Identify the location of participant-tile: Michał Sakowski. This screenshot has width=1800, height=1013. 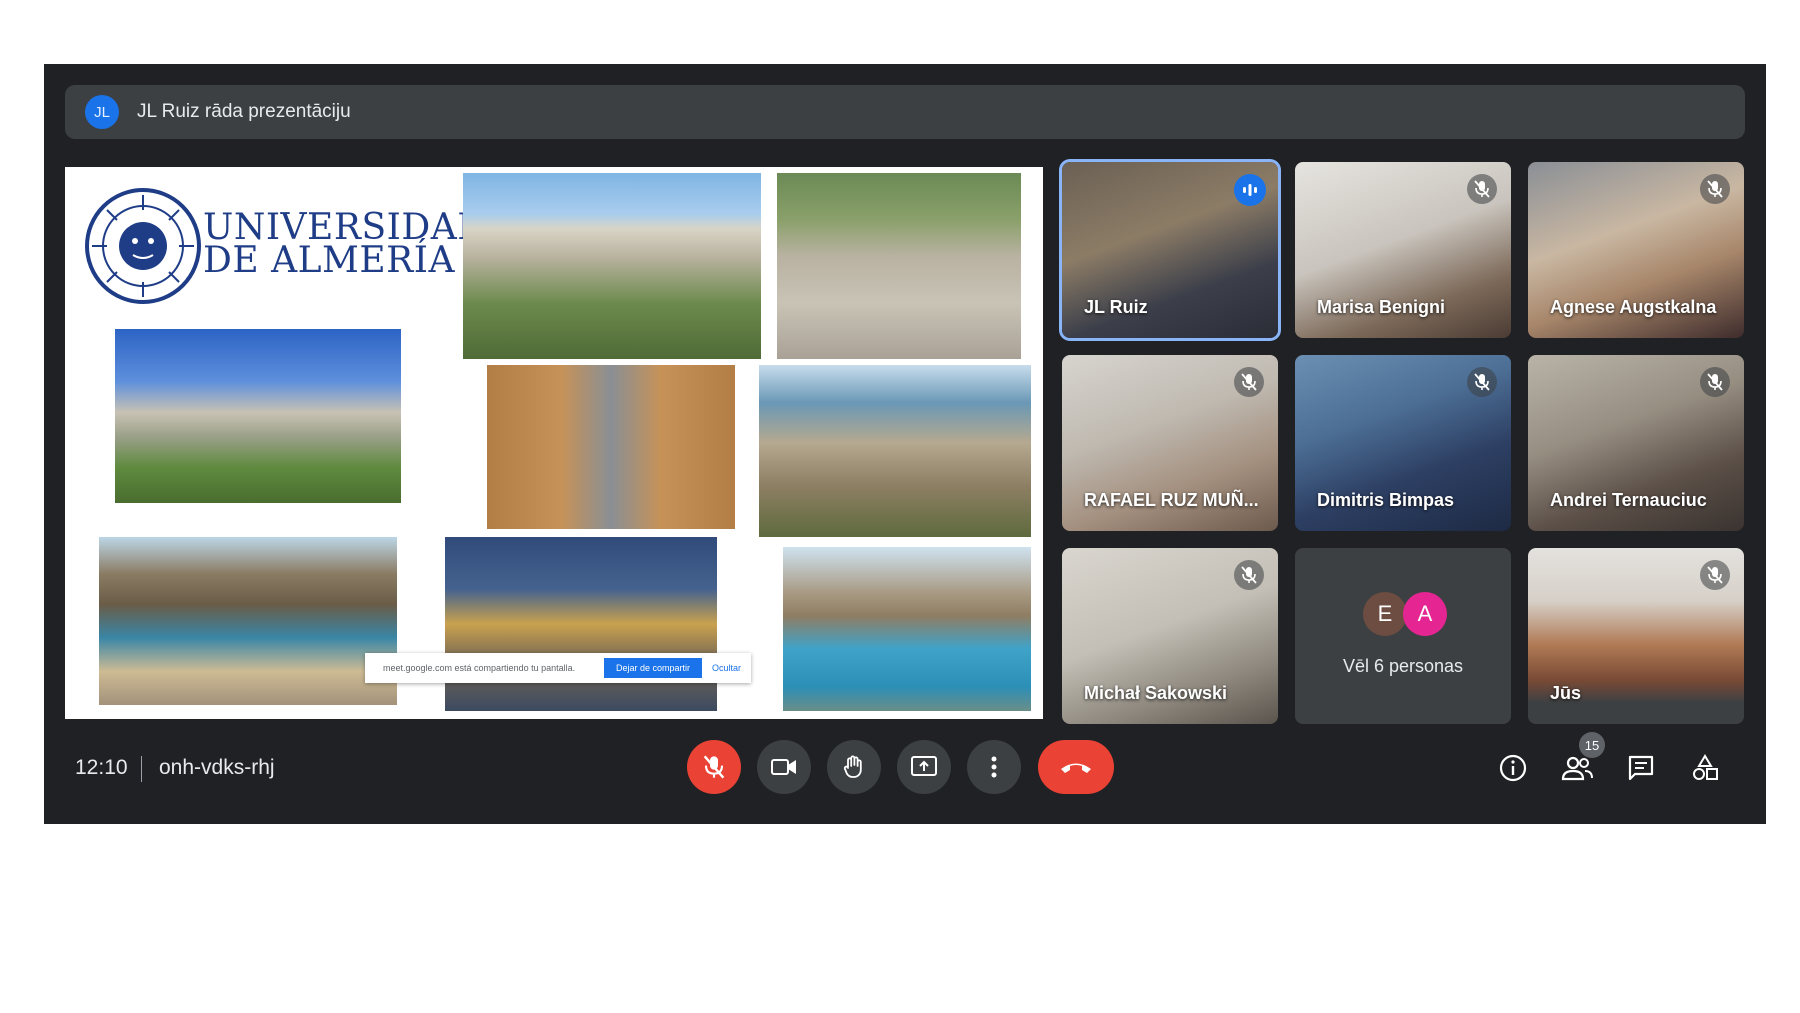
(1170, 636).